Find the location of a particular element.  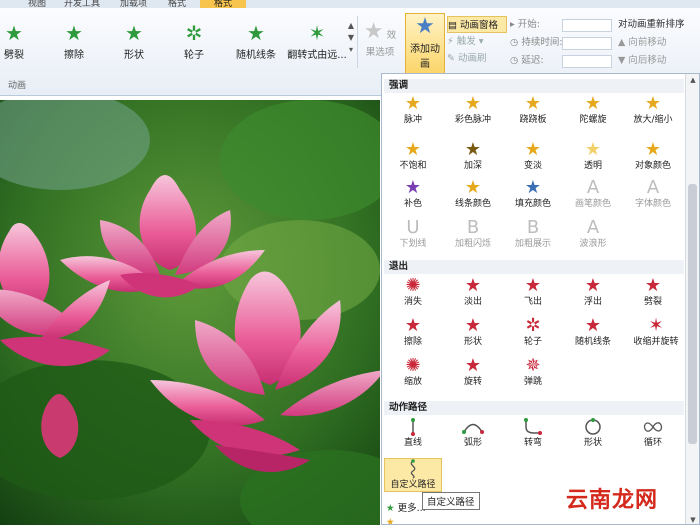

gallery-item-shape: ★ 形状 is located at coordinates (134, 42).